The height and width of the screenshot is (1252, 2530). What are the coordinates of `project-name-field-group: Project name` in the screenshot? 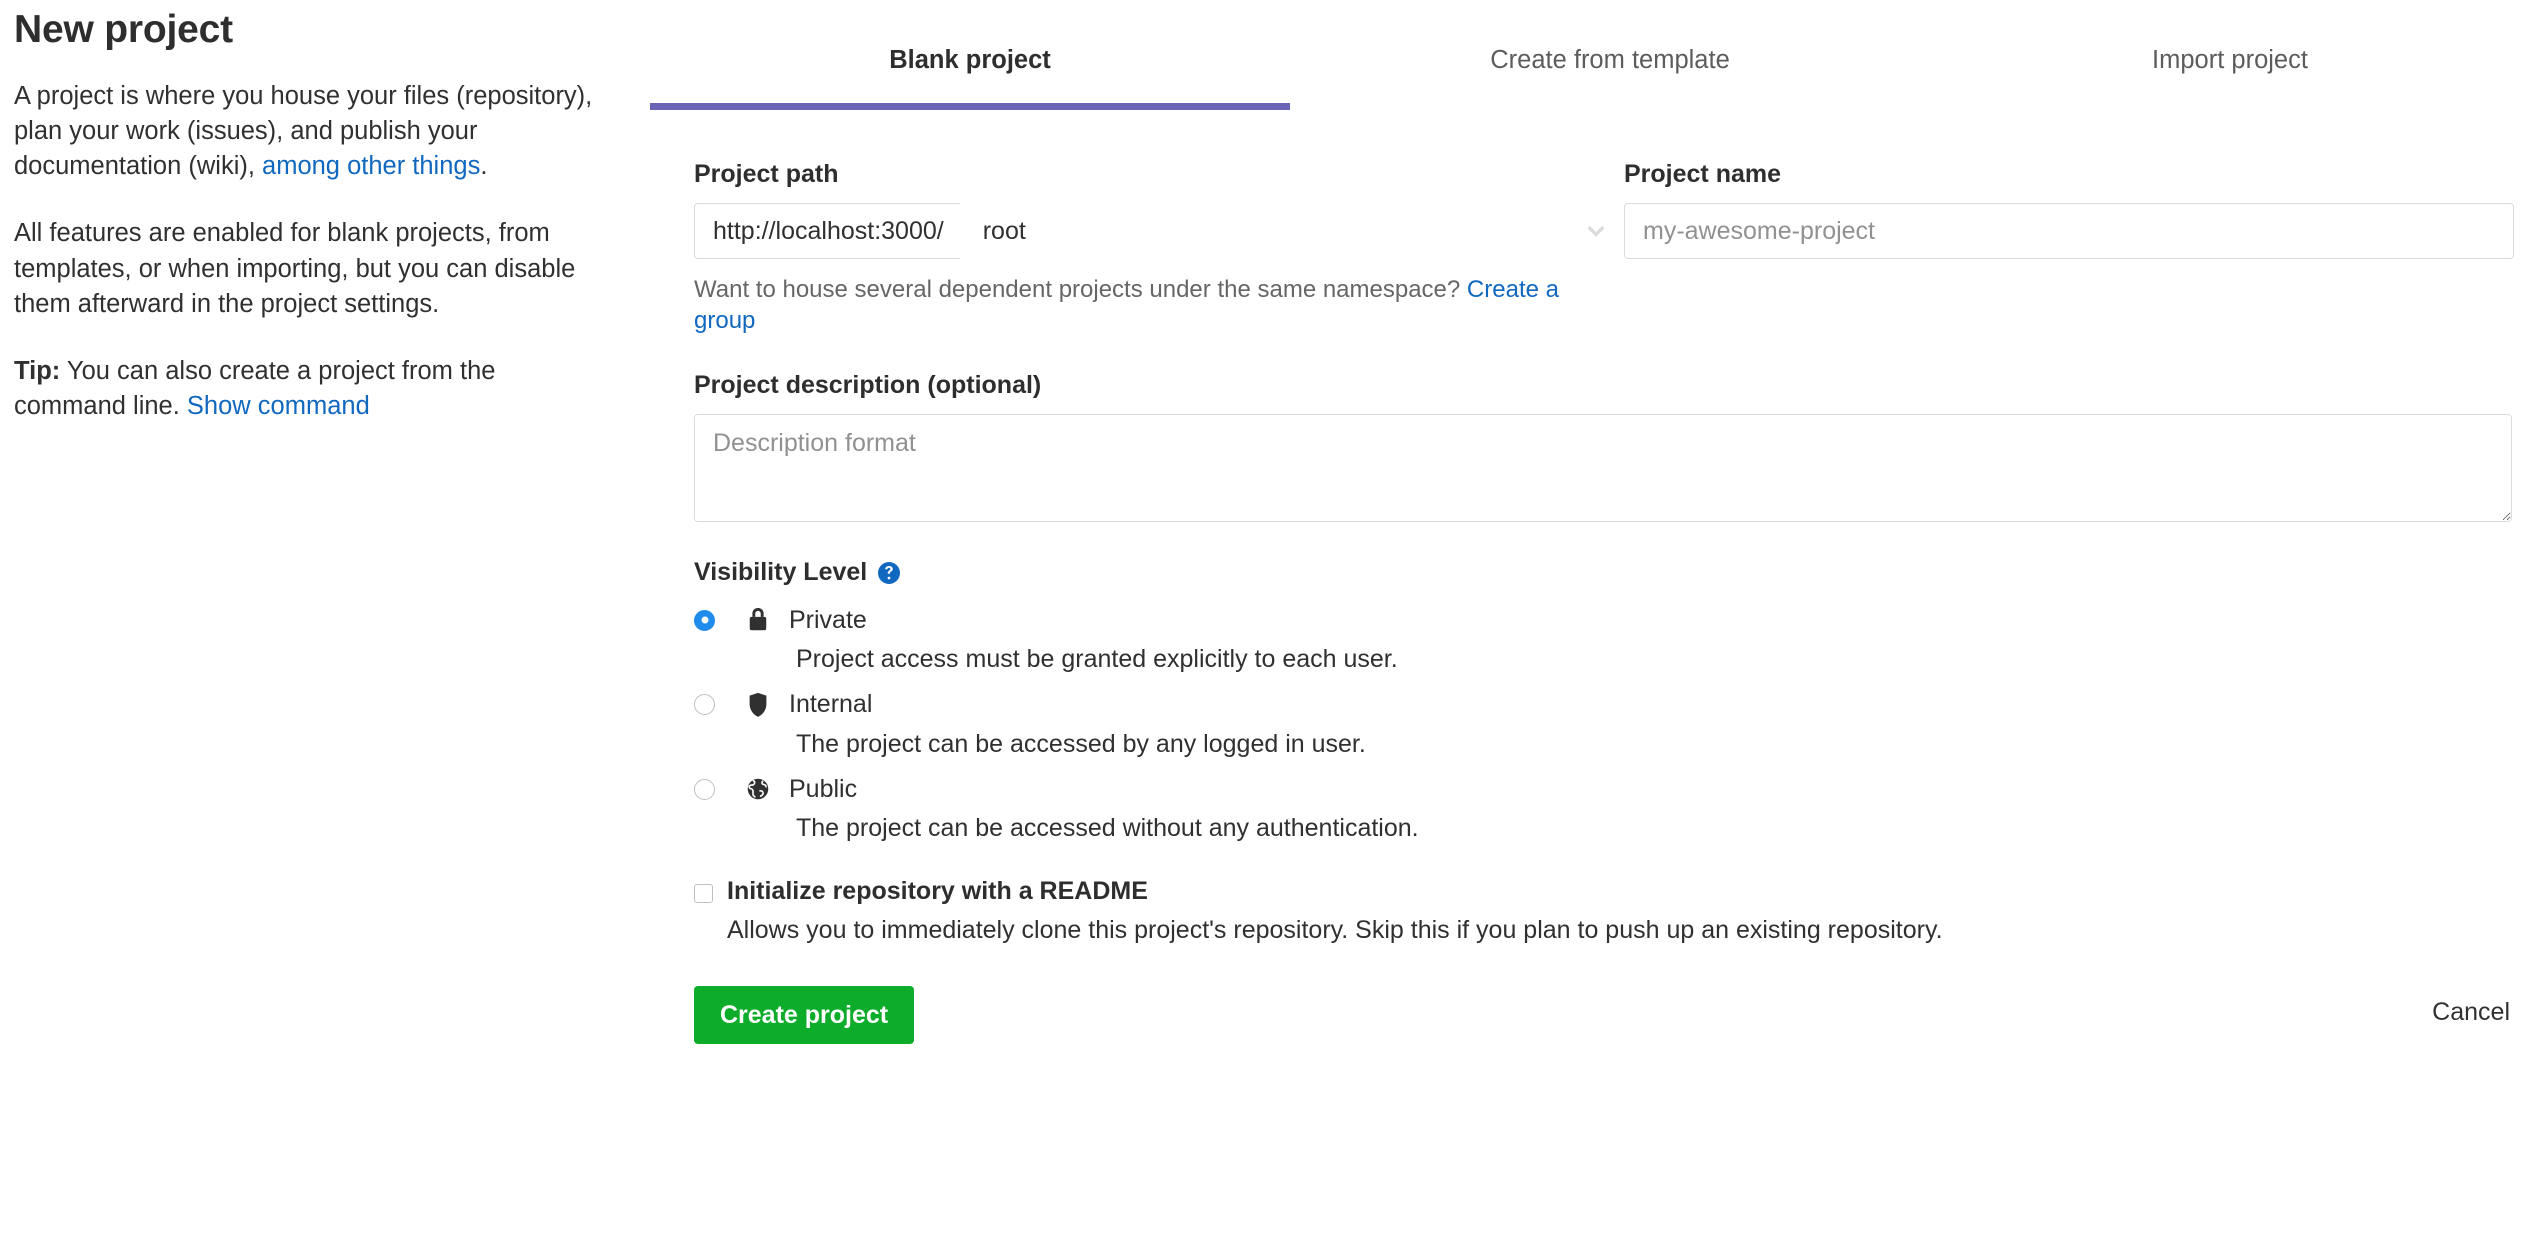 It's located at (2069, 248).